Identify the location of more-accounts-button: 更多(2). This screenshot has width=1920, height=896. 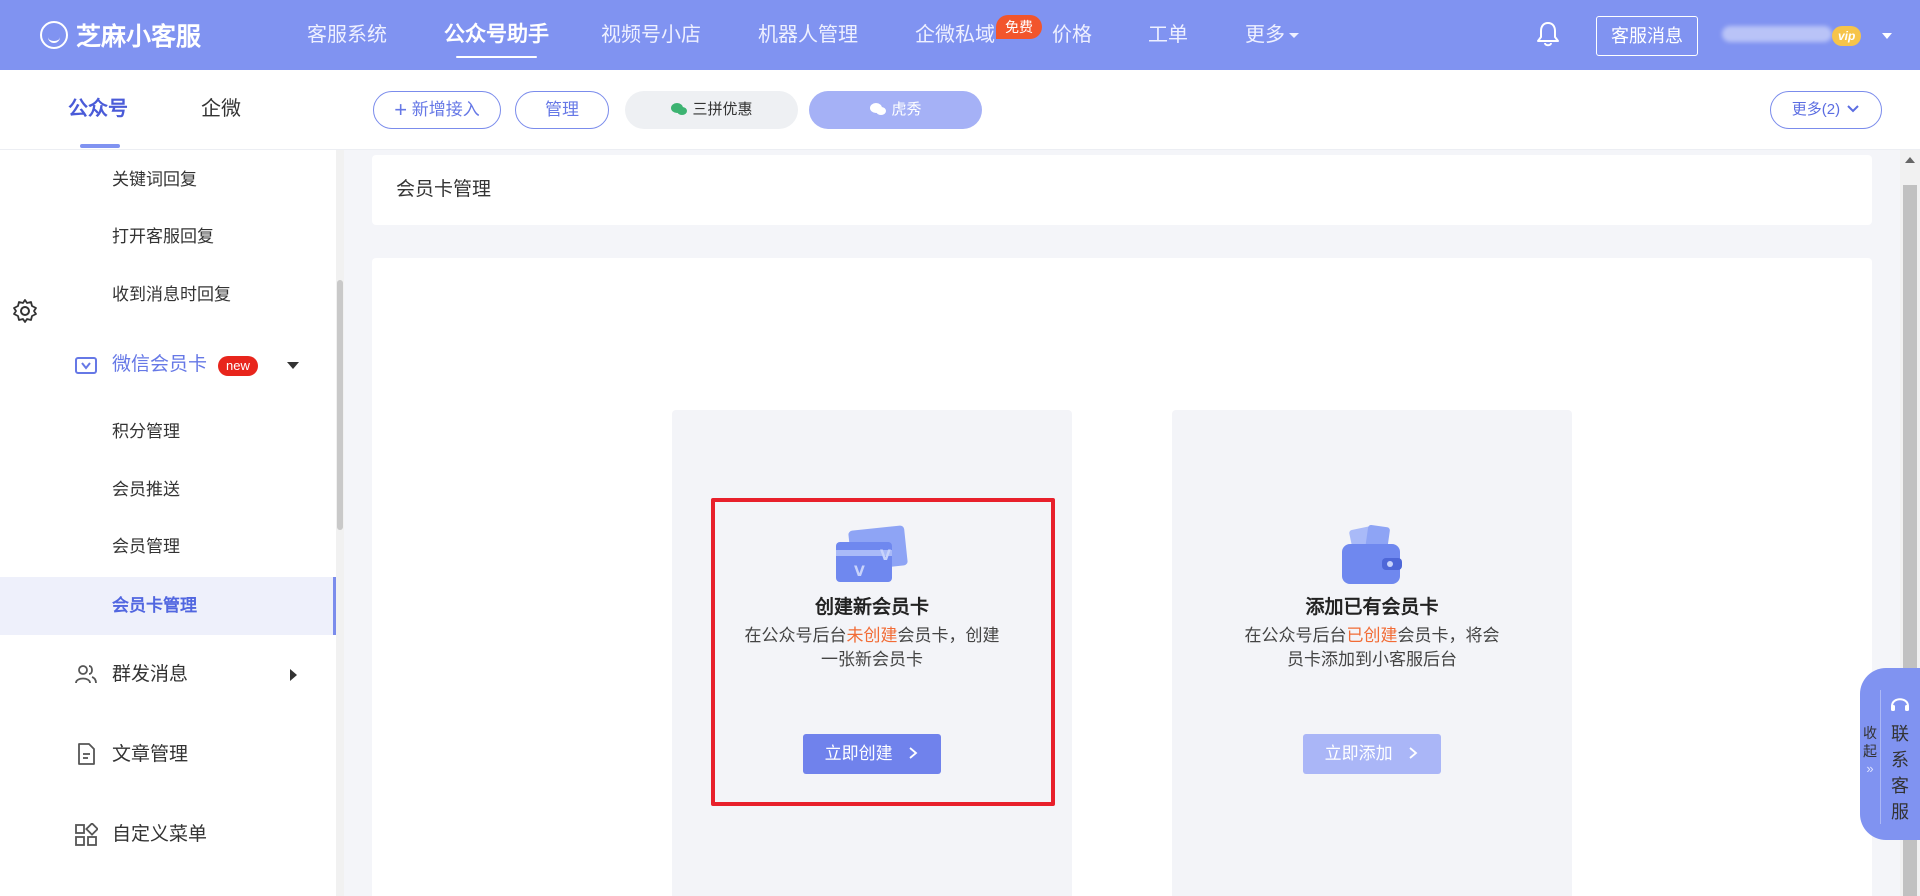
(1826, 110).